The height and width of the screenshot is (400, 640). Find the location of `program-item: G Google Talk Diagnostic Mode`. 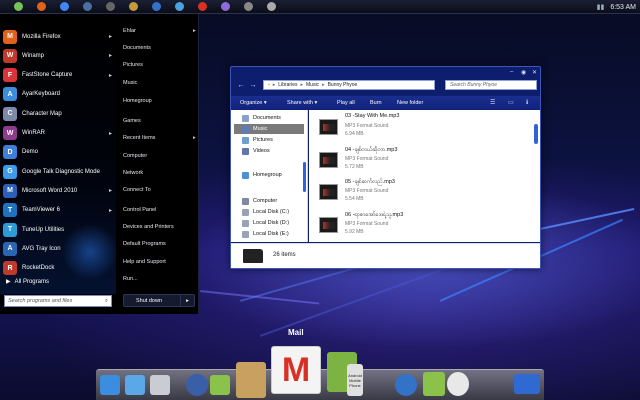

program-item: G Google Talk Diagnostic Mode is located at coordinates (59, 171).